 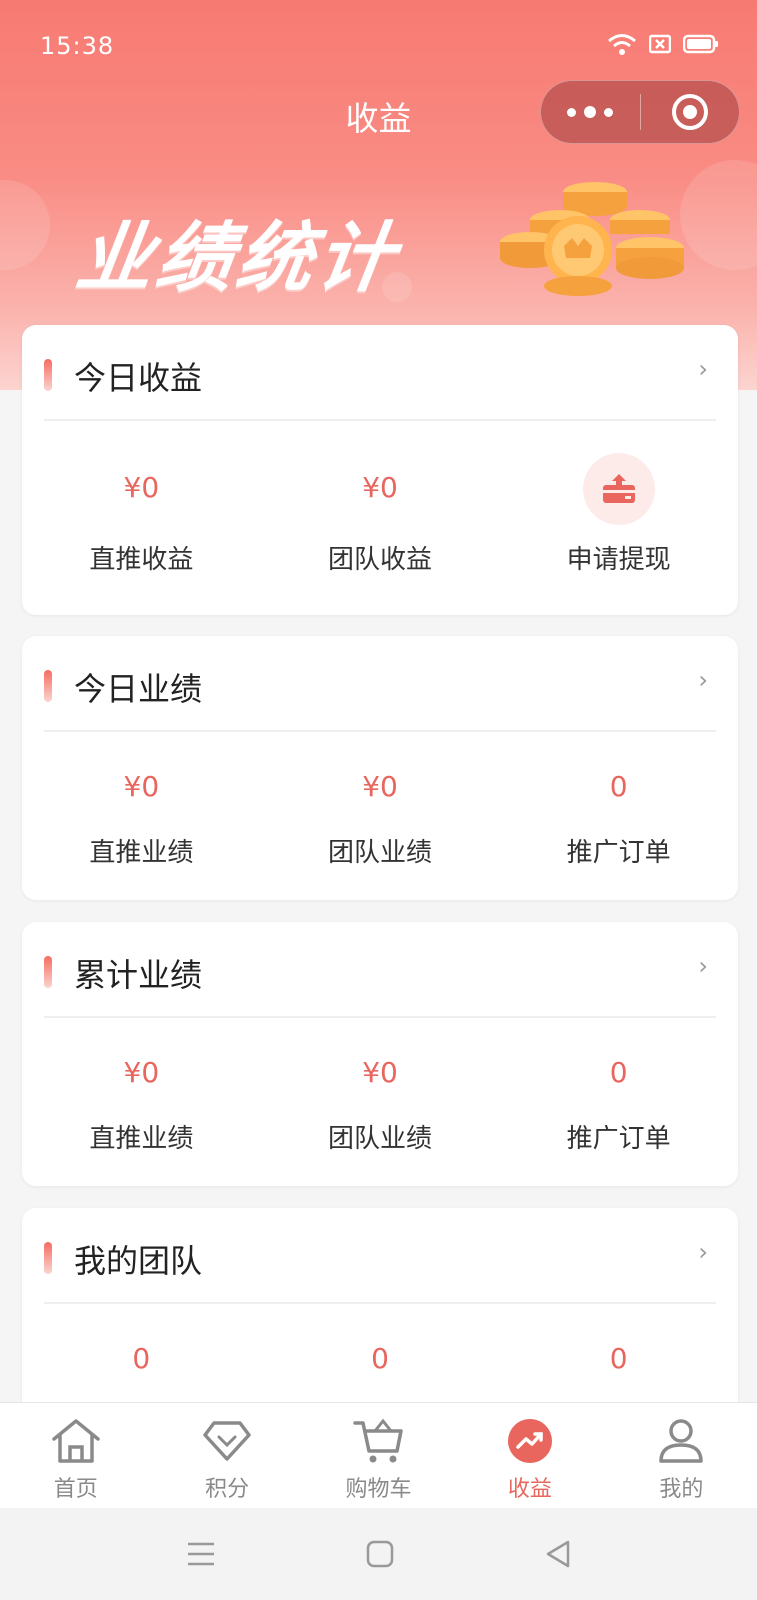 I want to click on card-header: 今日业绩 ›, so click(x=380, y=684).